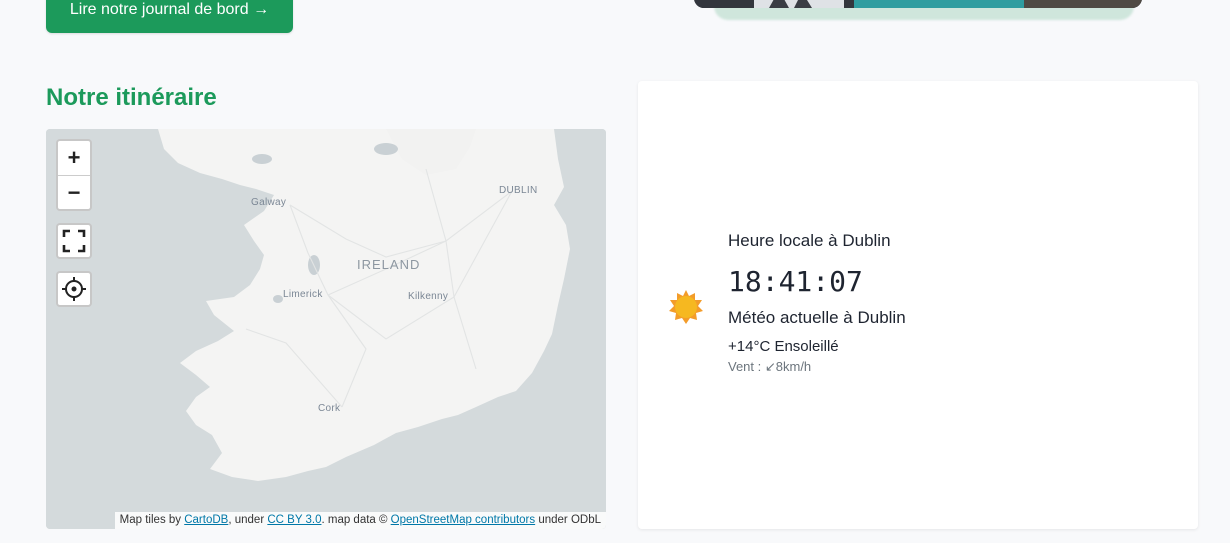 The image size is (1230, 543). I want to click on cartodb-link: CartoDB, so click(206, 520).